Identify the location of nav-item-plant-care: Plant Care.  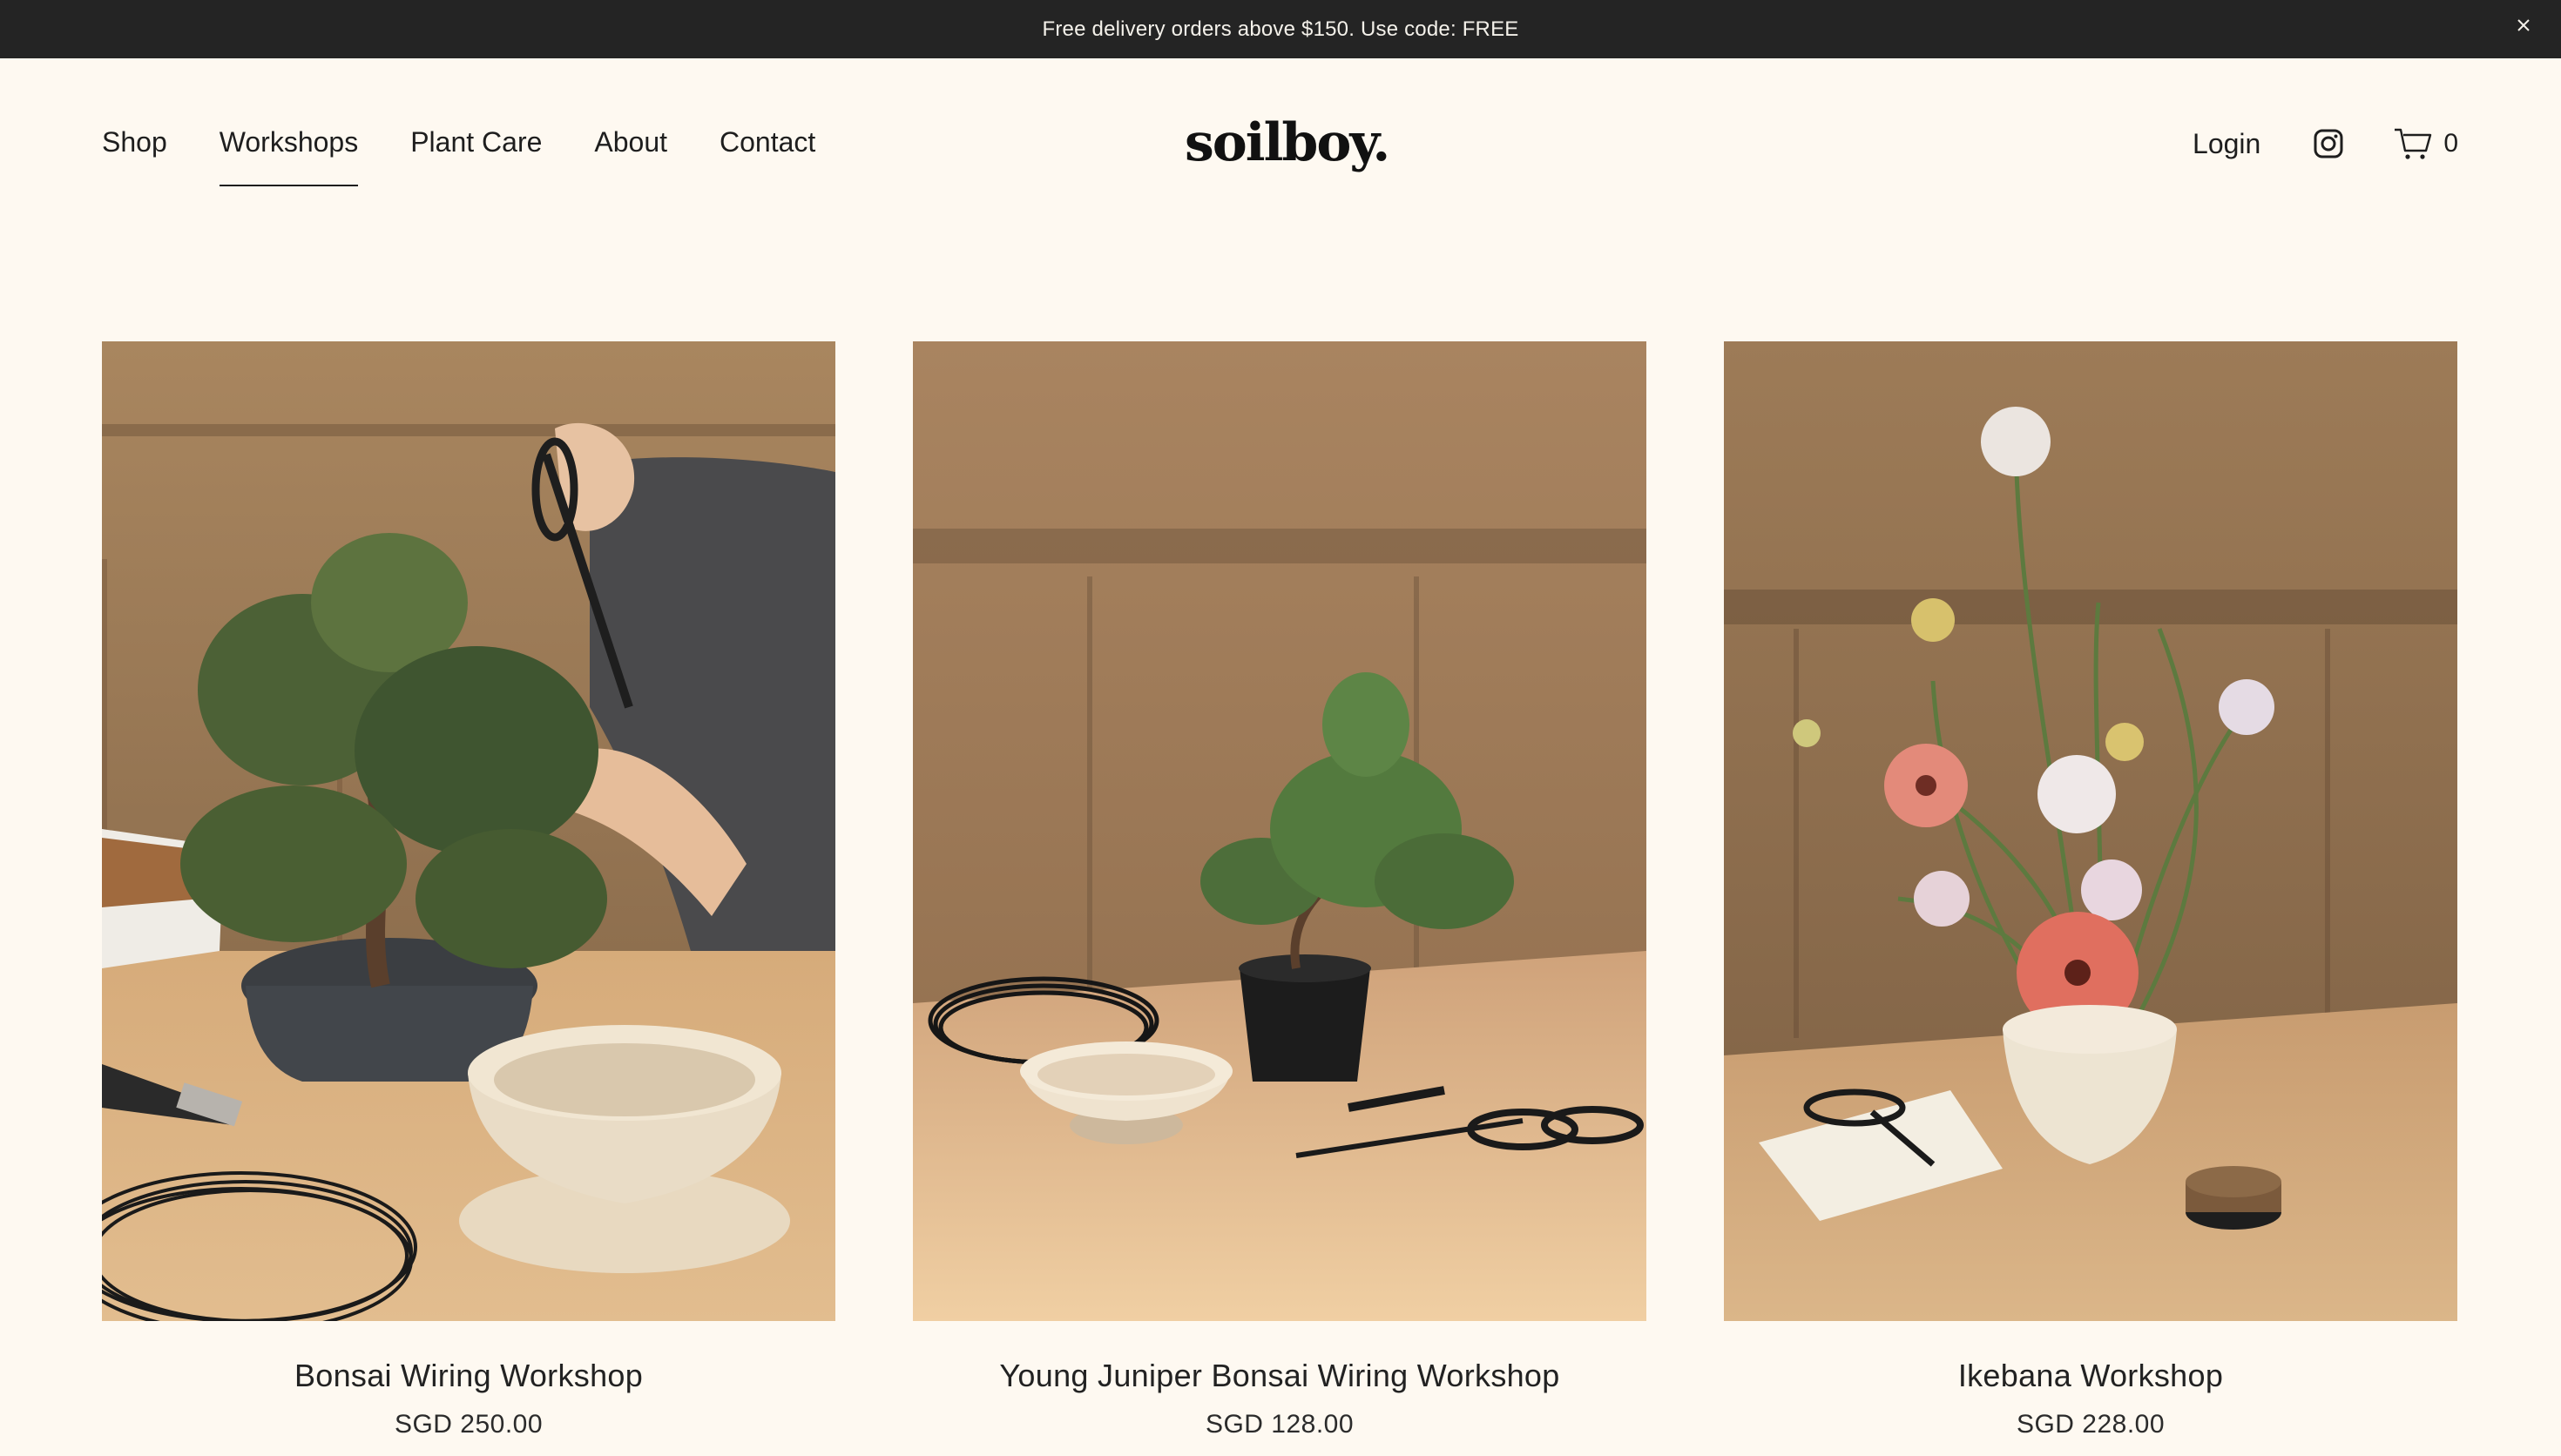
(476, 147).